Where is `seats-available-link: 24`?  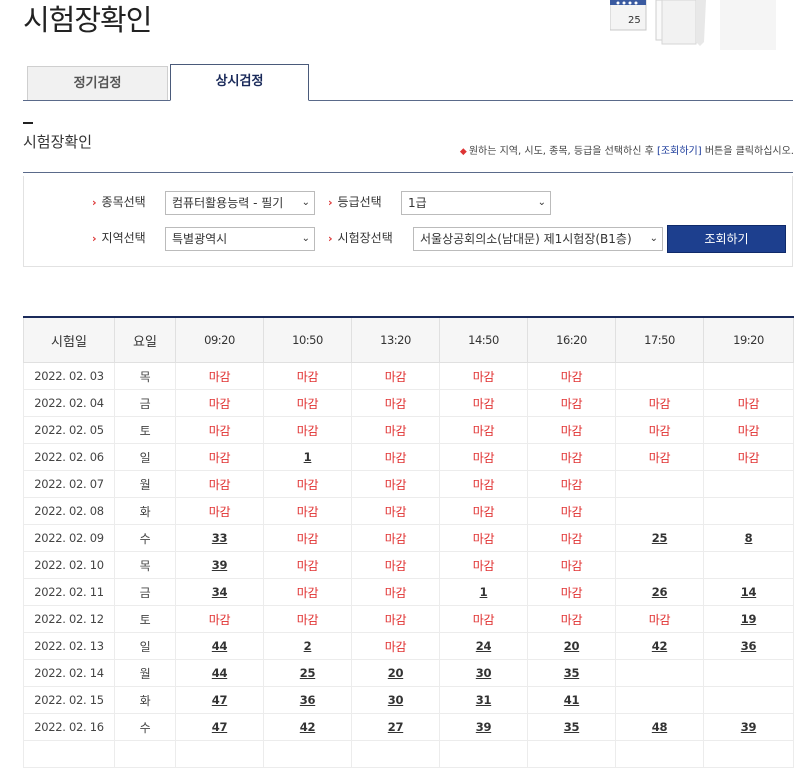
seats-available-link: 24 is located at coordinates (483, 646).